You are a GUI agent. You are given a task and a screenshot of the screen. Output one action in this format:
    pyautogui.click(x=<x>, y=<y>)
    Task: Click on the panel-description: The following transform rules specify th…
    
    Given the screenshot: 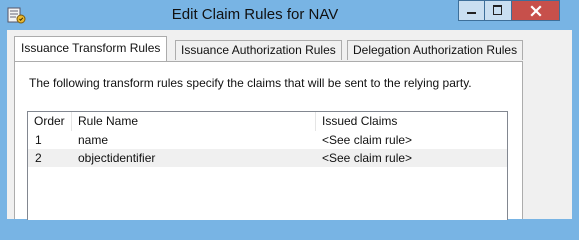 What is the action you would take?
    pyautogui.click(x=250, y=83)
    